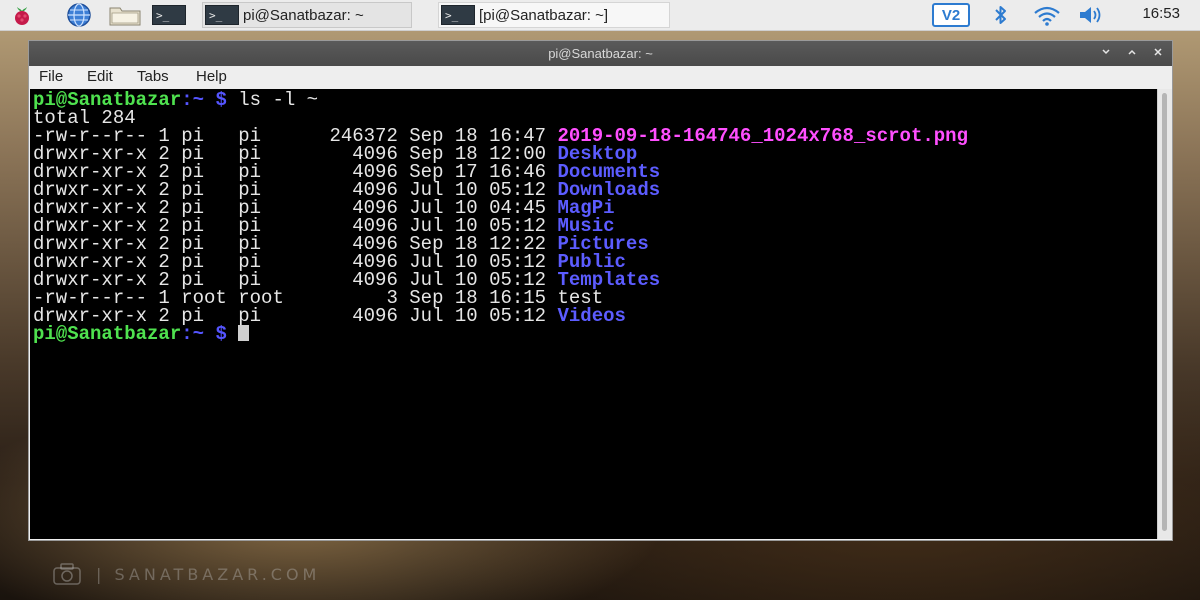 This screenshot has height=600, width=1200. I want to click on menu-tabs: Tabs, so click(153, 76).